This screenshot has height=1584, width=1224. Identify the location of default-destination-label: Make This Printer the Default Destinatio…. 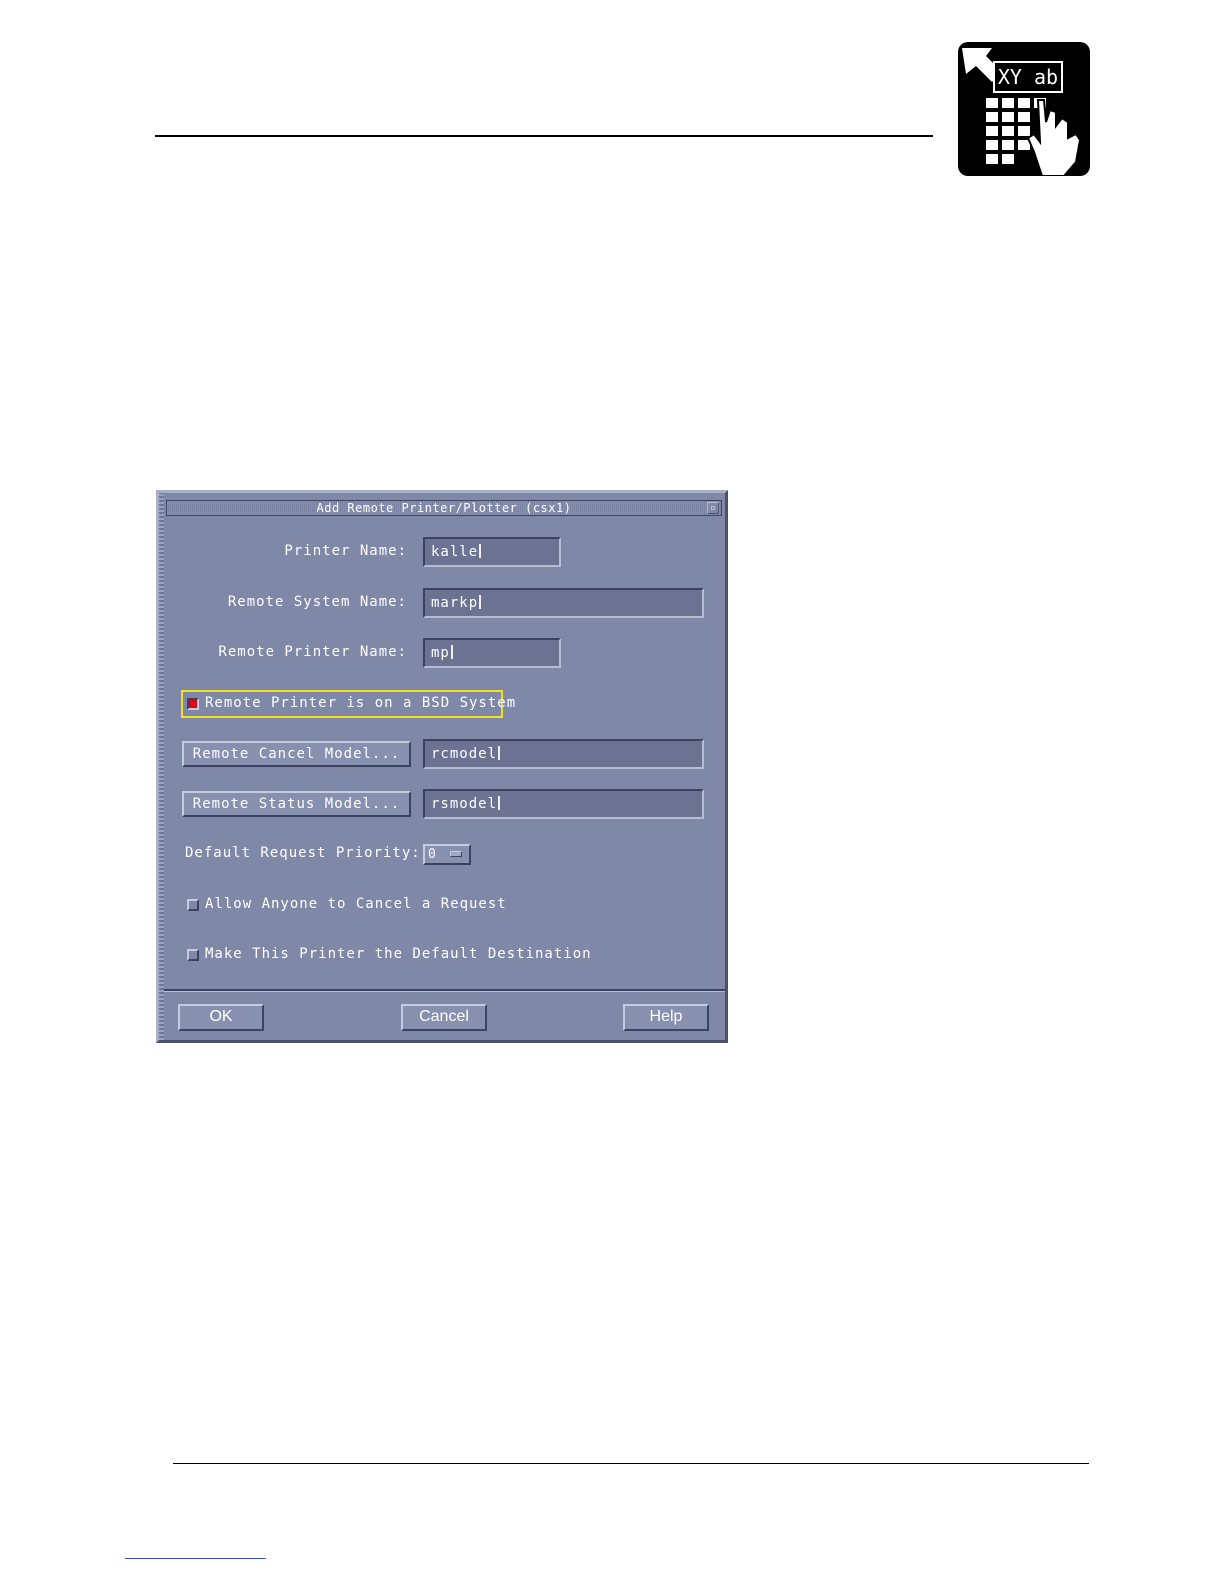
(398, 954).